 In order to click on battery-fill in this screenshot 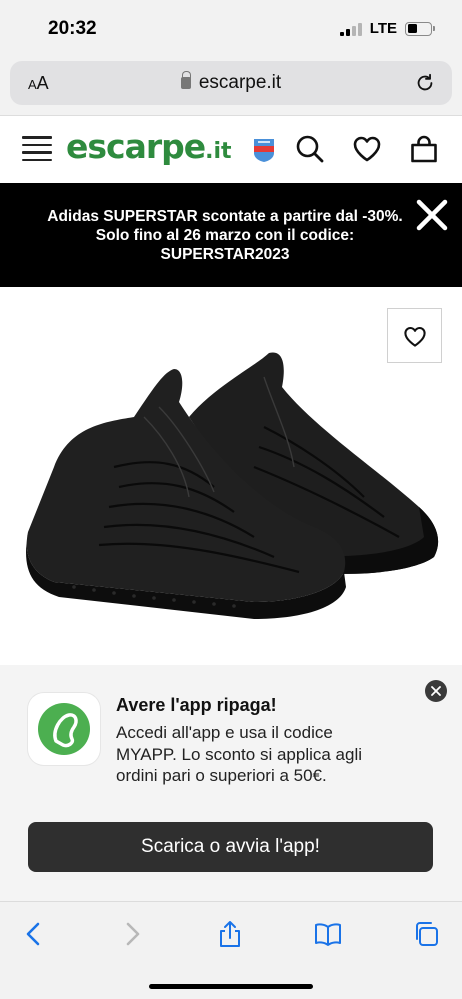, I will do `click(412, 28)`.